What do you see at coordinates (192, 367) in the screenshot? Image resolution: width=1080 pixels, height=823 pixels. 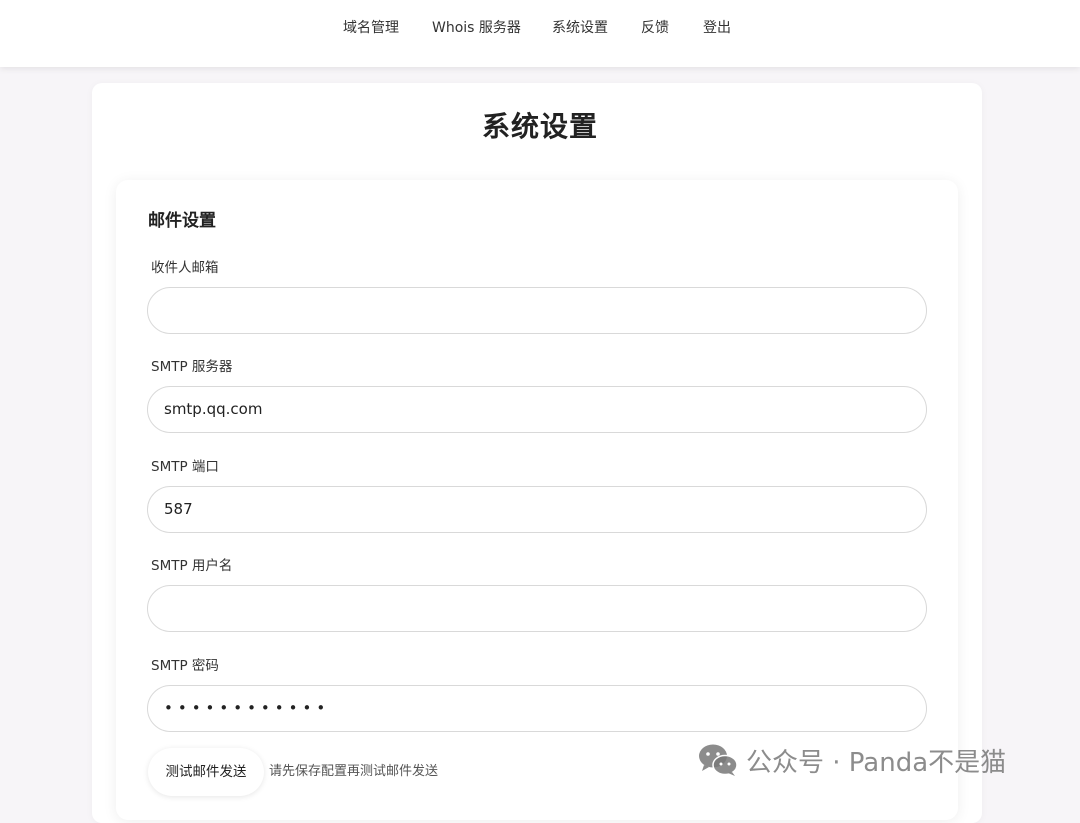 I see `smtp-server-label: SMTP 服务器` at bounding box center [192, 367].